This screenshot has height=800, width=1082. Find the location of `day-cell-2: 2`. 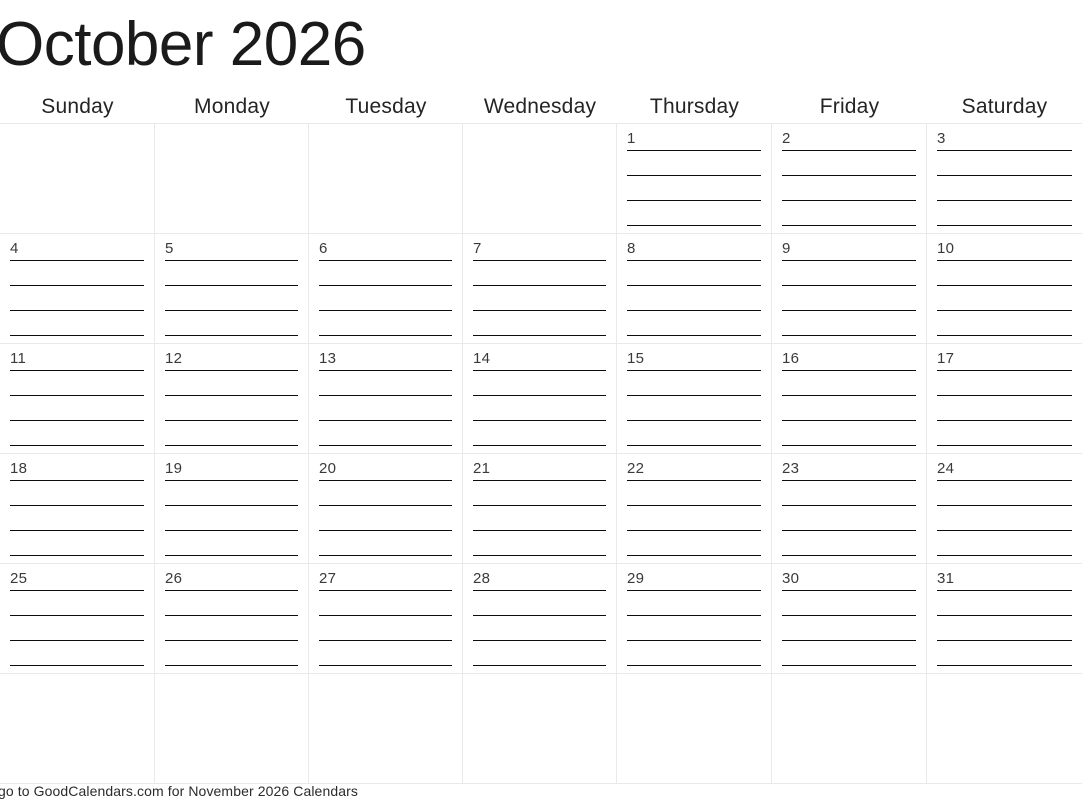

day-cell-2: 2 is located at coordinates (849, 179).